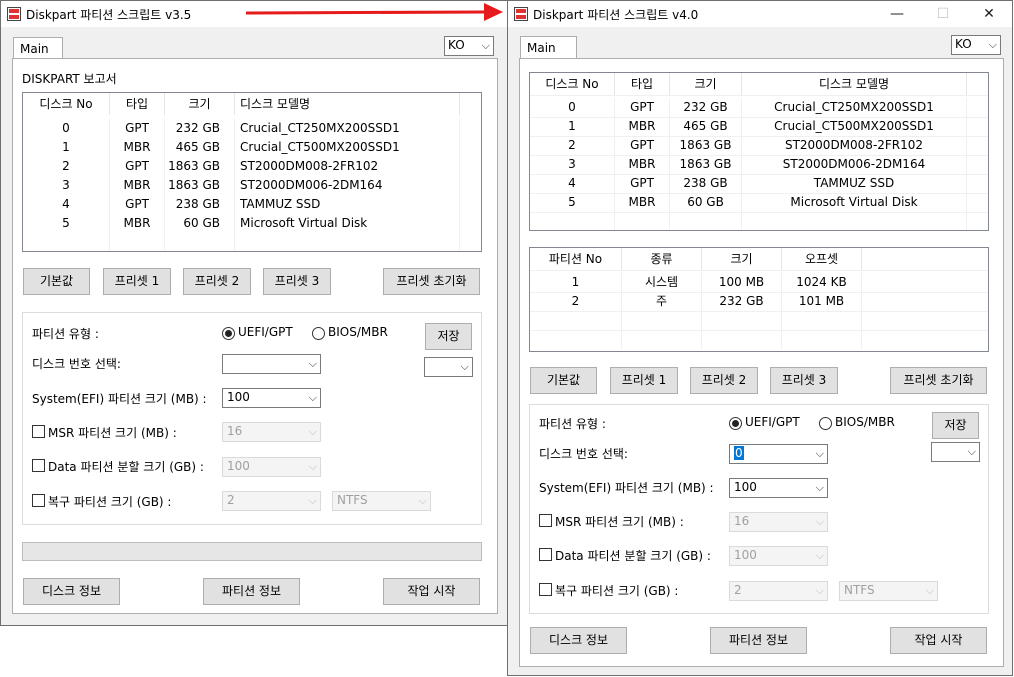  Describe the element at coordinates (989, 14) in the screenshot. I see `close-button: ✕` at that location.